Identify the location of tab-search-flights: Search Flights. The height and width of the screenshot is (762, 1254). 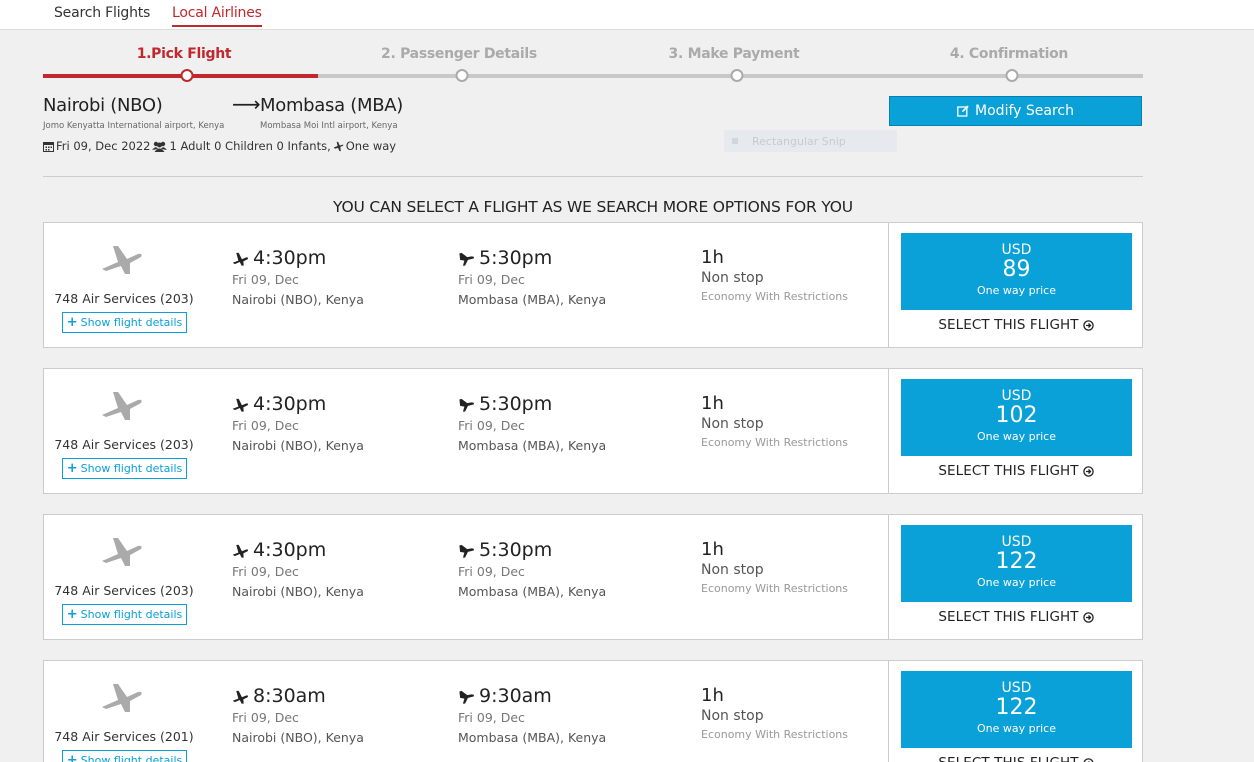
(102, 13).